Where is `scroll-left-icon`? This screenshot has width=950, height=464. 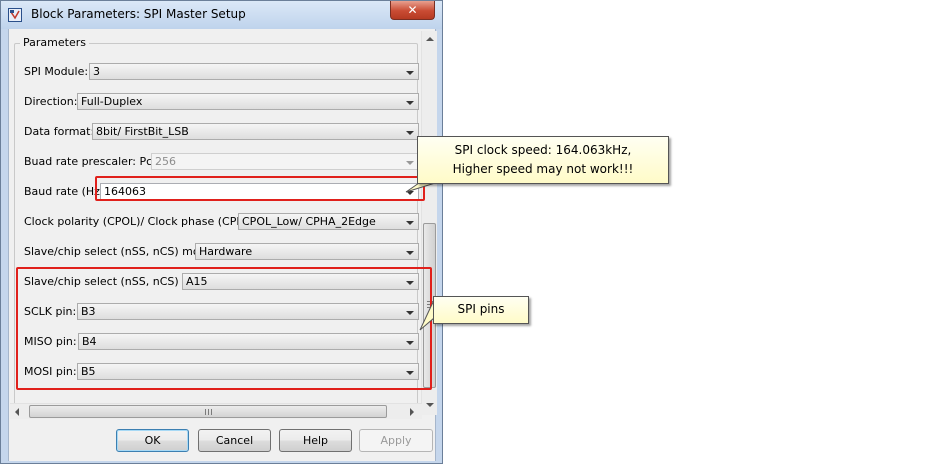
scroll-left-icon is located at coordinates (17, 412).